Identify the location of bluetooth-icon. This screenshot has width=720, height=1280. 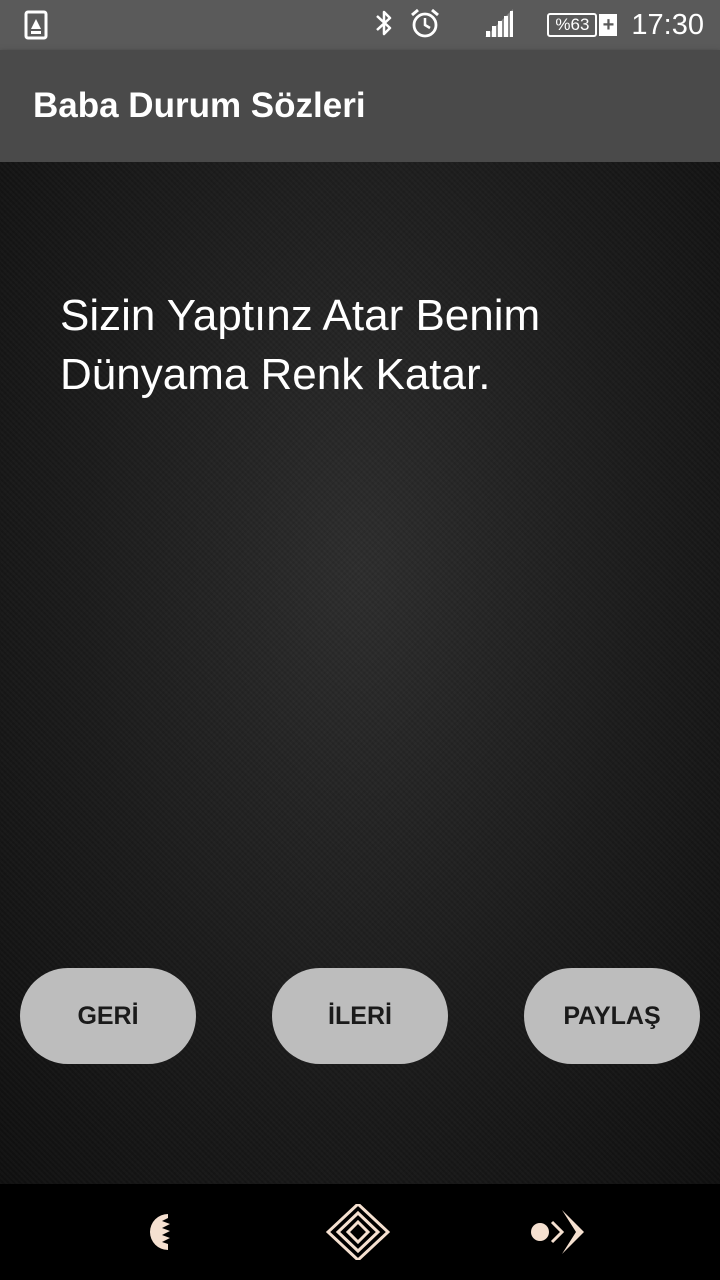
(384, 25).